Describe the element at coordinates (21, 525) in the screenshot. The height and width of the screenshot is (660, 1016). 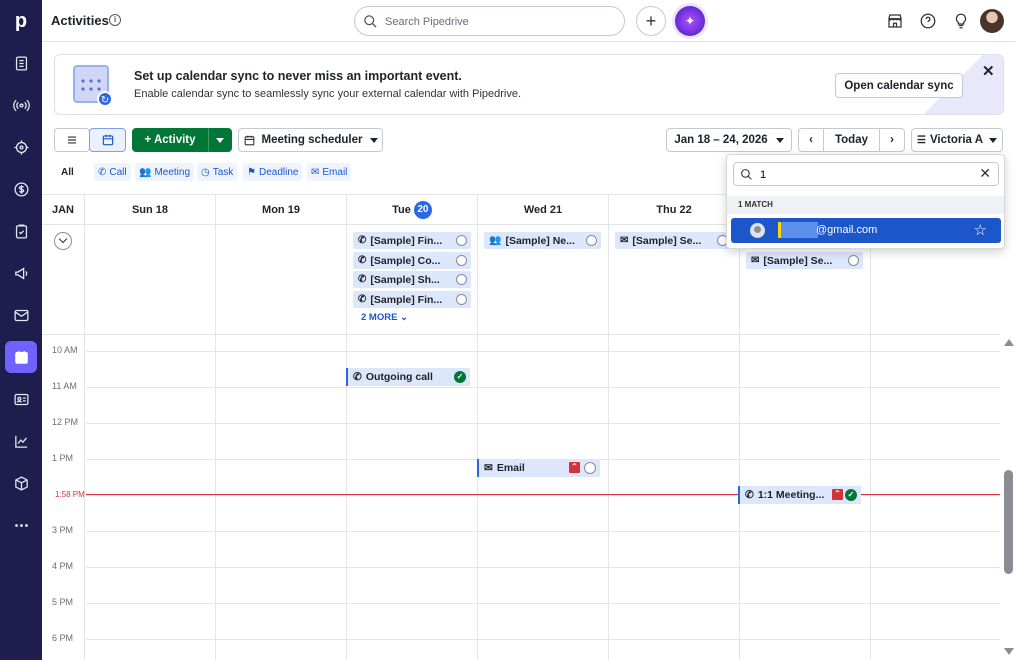
I see `more-icon` at that location.